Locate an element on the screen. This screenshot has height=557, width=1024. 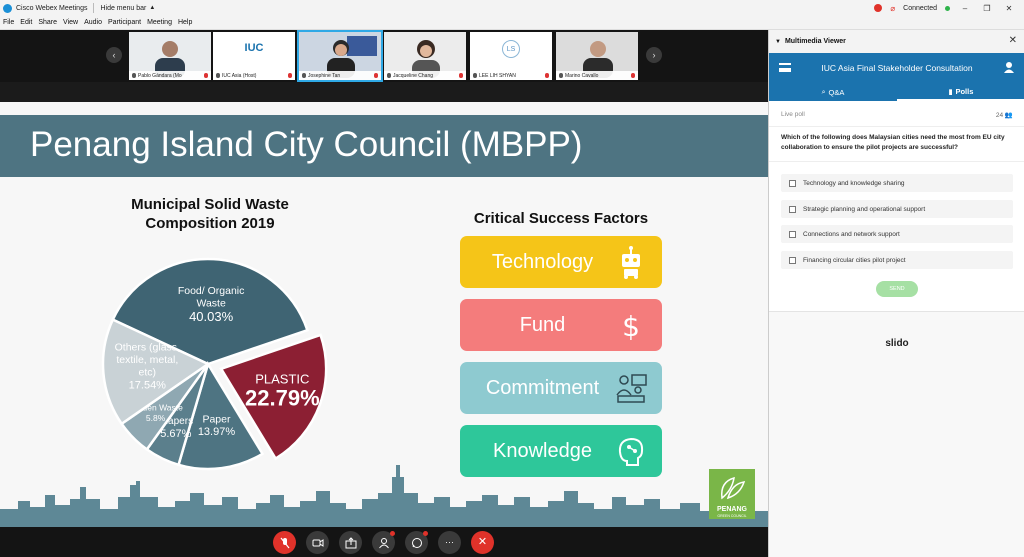
menu-meeting: Meeting is located at coordinates (159, 22).